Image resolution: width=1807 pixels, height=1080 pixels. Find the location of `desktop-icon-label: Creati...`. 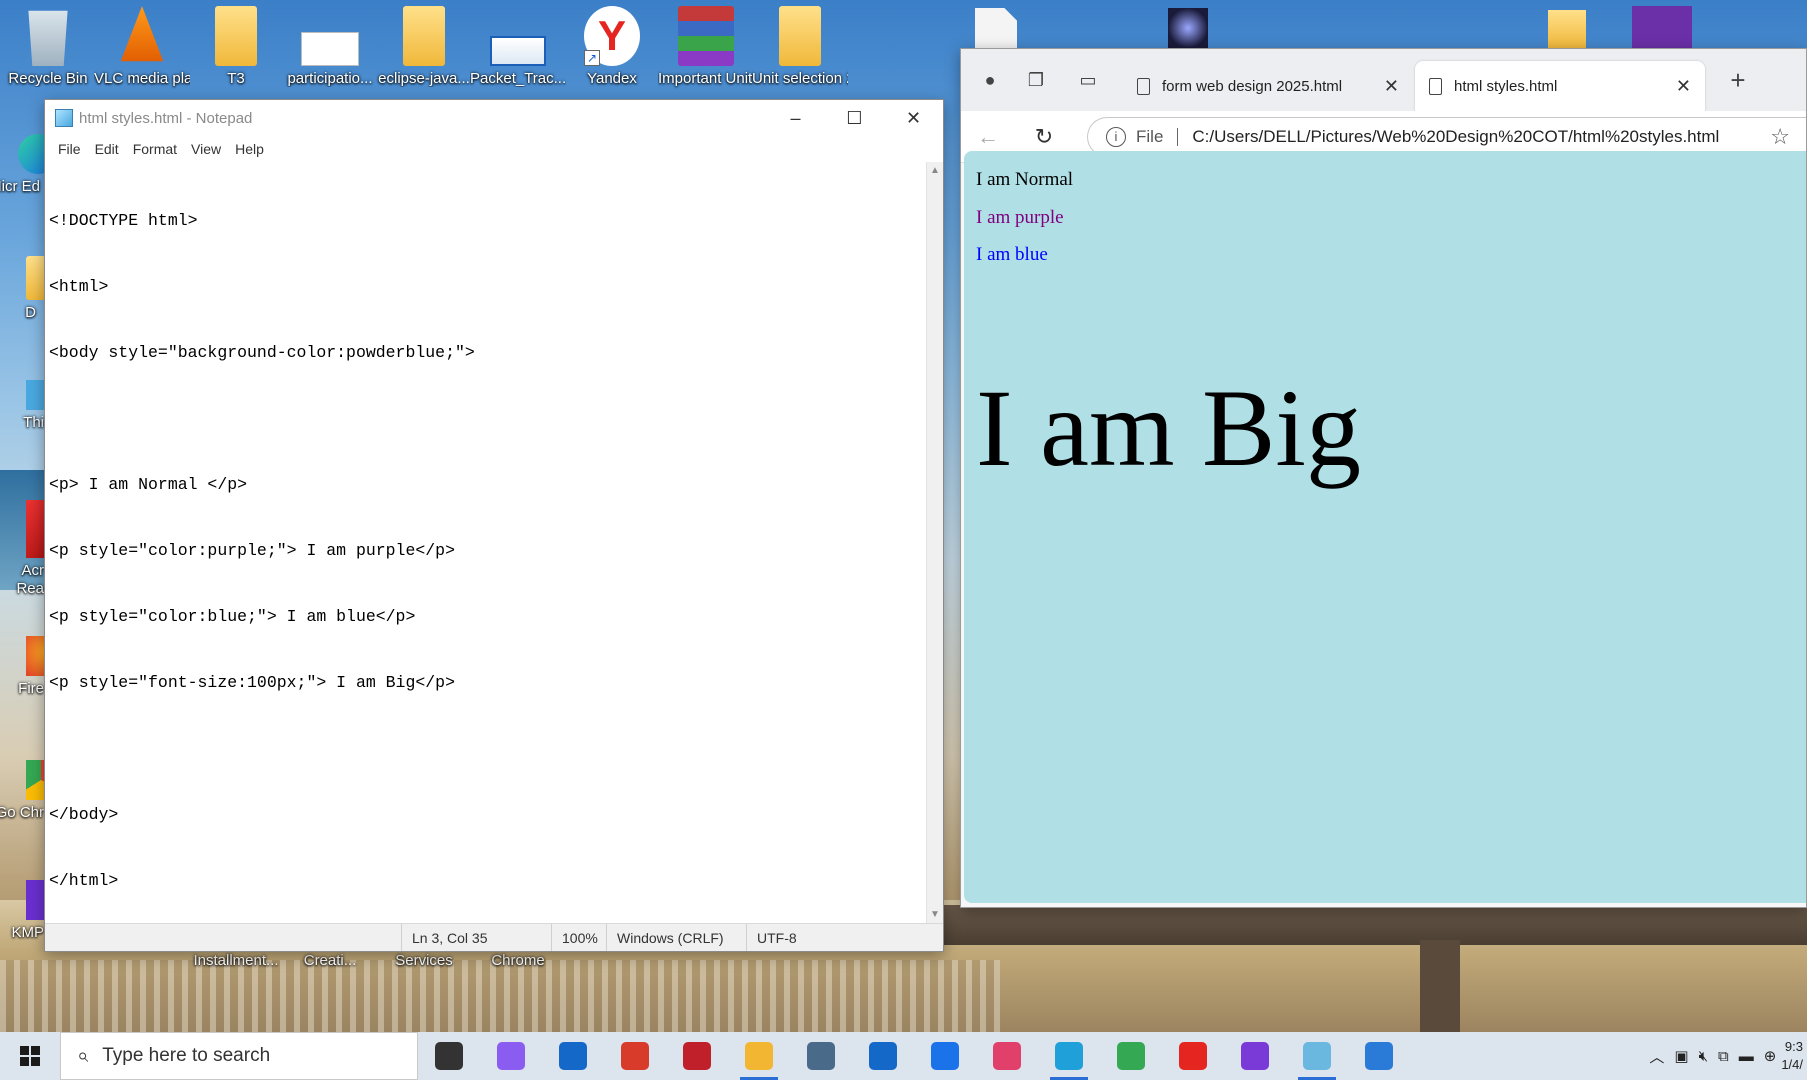

desktop-icon-label: Creati... is located at coordinates (330, 960).